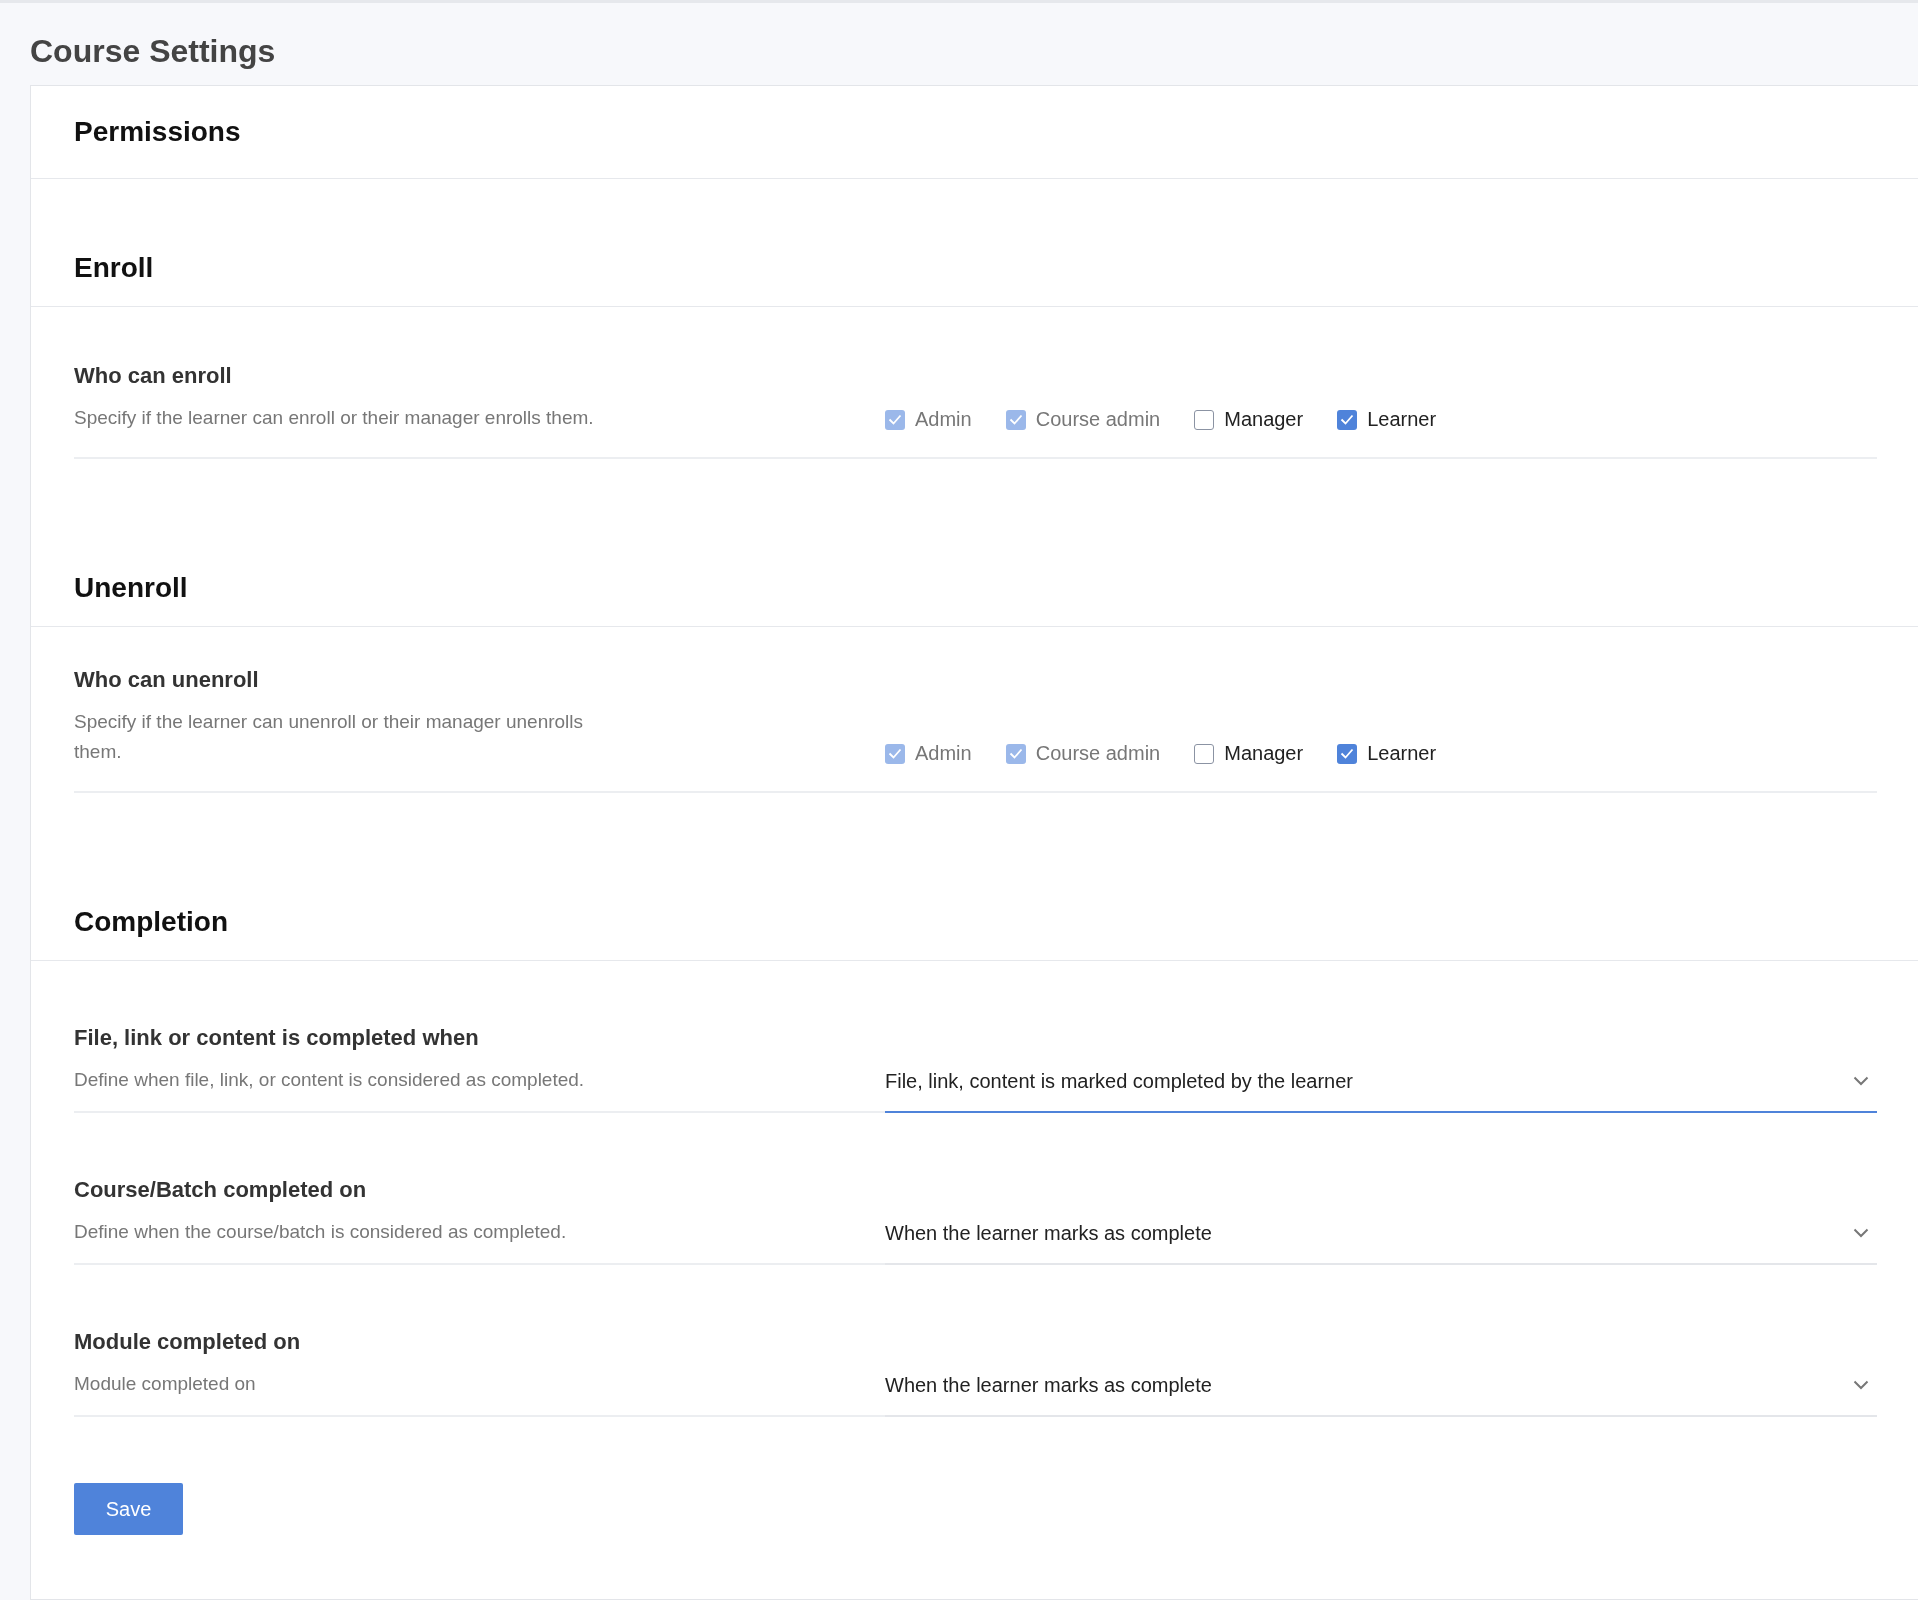 Image resolution: width=1918 pixels, height=1600 pixels. Describe the element at coordinates (277, 1038) in the screenshot. I see `setting-title: File, link or content is completed when` at that location.